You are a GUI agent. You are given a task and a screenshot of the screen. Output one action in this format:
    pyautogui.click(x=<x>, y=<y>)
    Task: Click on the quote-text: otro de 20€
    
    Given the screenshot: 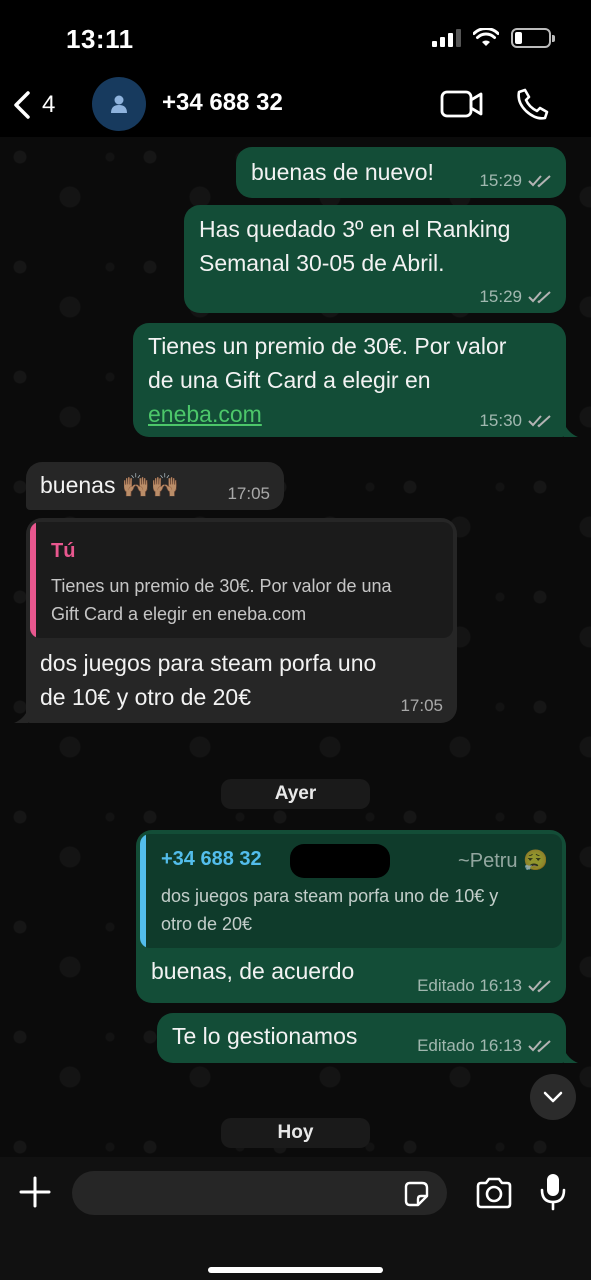 What is the action you would take?
    pyautogui.click(x=207, y=924)
    